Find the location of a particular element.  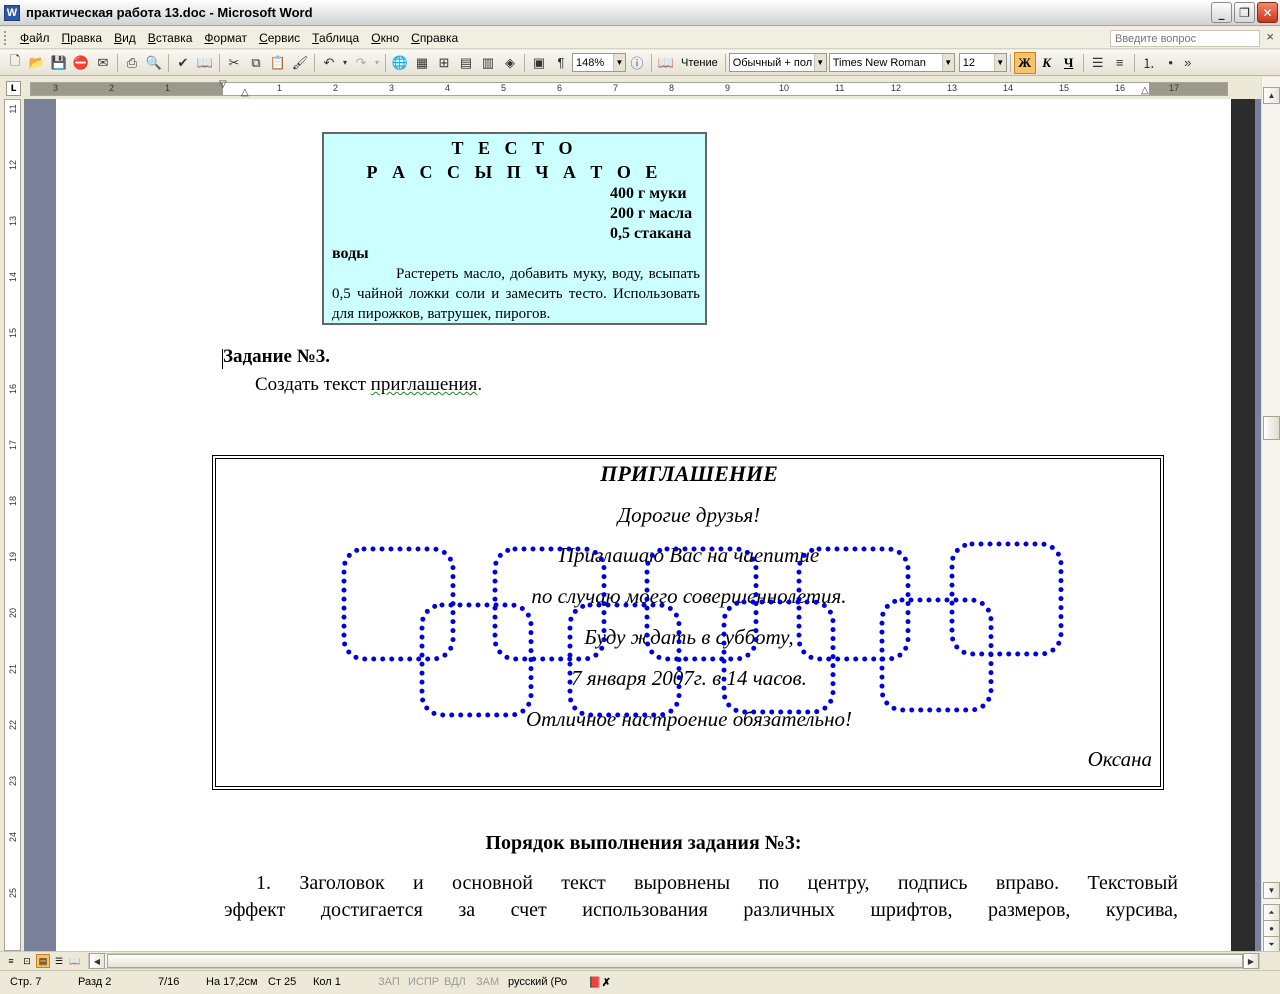

horizontal-scrollbar: ◀ ▶ is located at coordinates (674, 961).